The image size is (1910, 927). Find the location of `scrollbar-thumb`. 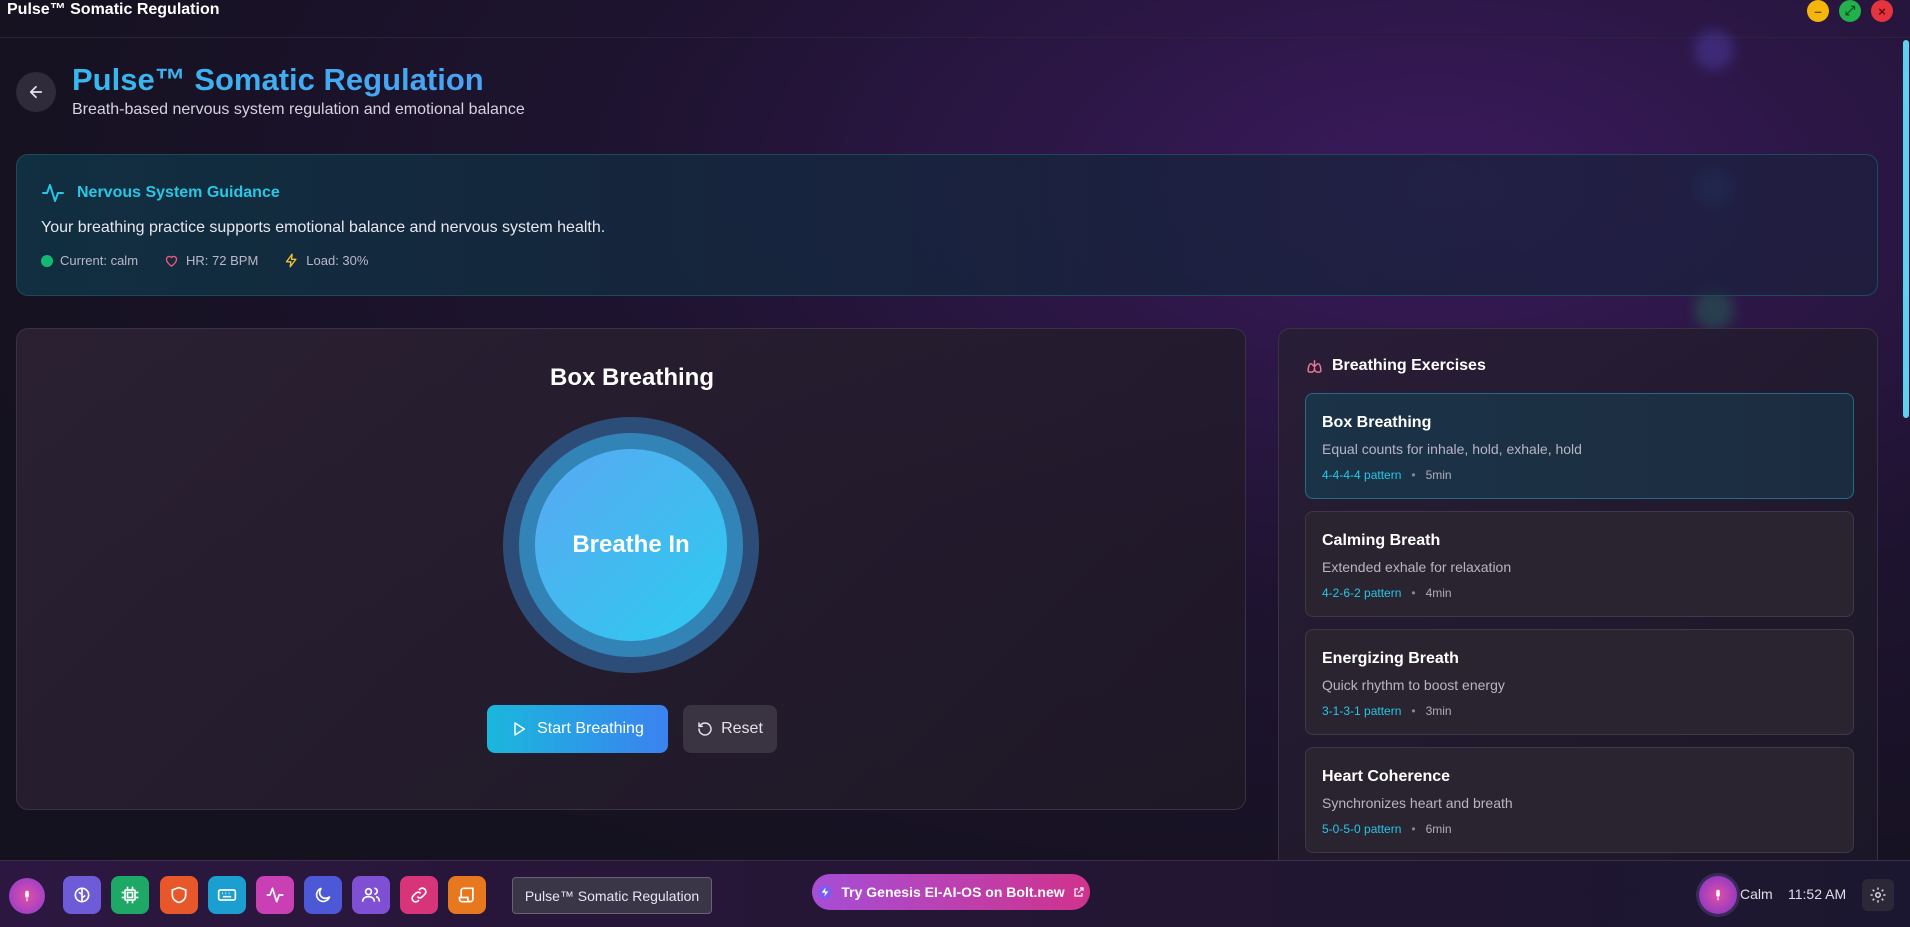

scrollbar-thumb is located at coordinates (1906, 229).